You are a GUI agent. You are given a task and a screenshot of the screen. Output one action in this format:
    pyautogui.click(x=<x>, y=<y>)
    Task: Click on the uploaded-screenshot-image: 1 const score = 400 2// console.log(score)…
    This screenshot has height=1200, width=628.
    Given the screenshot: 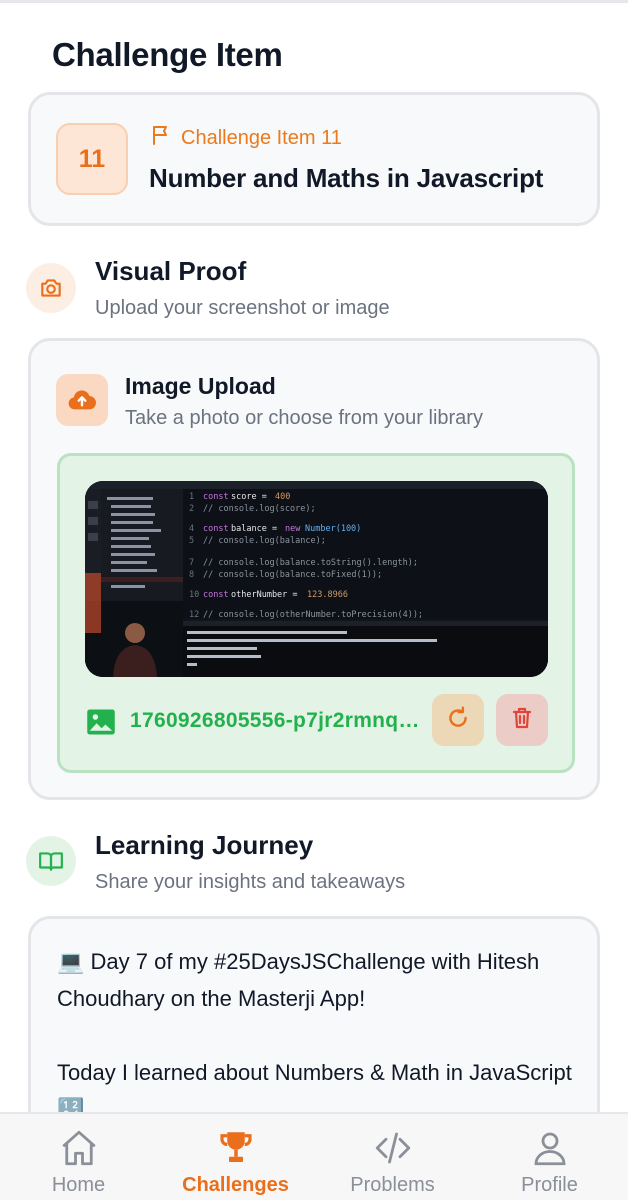 What is the action you would take?
    pyautogui.click(x=316, y=579)
    